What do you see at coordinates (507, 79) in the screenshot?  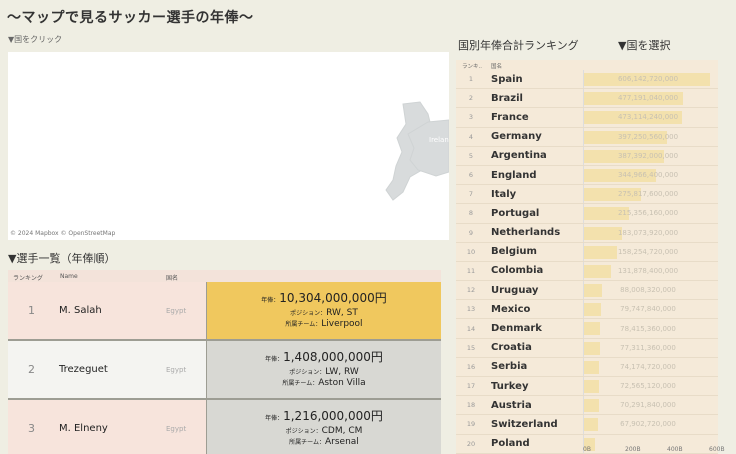 I see `ranking-country: Spain` at bounding box center [507, 79].